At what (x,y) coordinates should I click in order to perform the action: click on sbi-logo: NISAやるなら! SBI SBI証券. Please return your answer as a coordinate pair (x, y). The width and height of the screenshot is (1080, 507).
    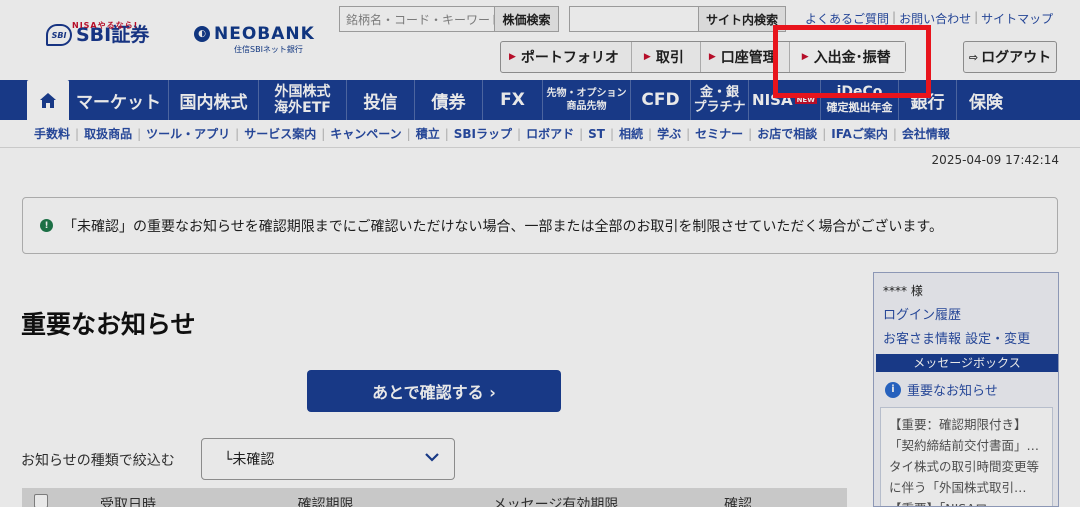
    Looking at the image, I should click on (97, 33).